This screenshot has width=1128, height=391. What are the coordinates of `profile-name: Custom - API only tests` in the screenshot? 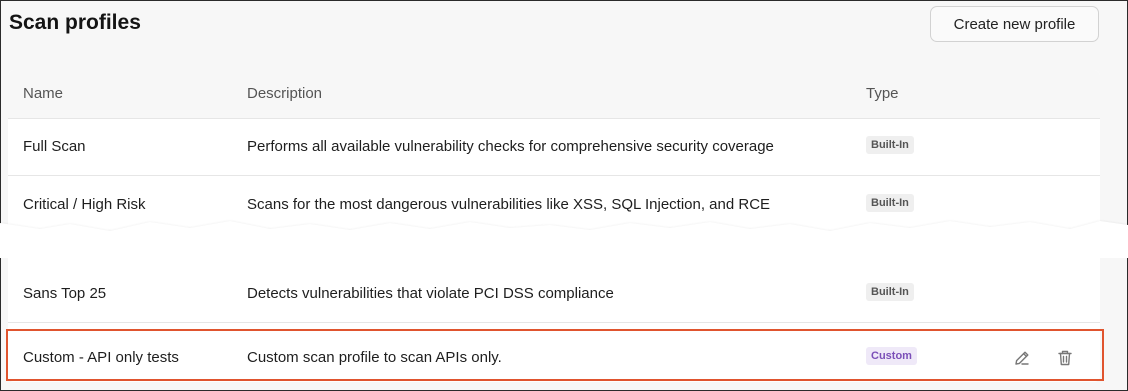 It's located at (101, 357).